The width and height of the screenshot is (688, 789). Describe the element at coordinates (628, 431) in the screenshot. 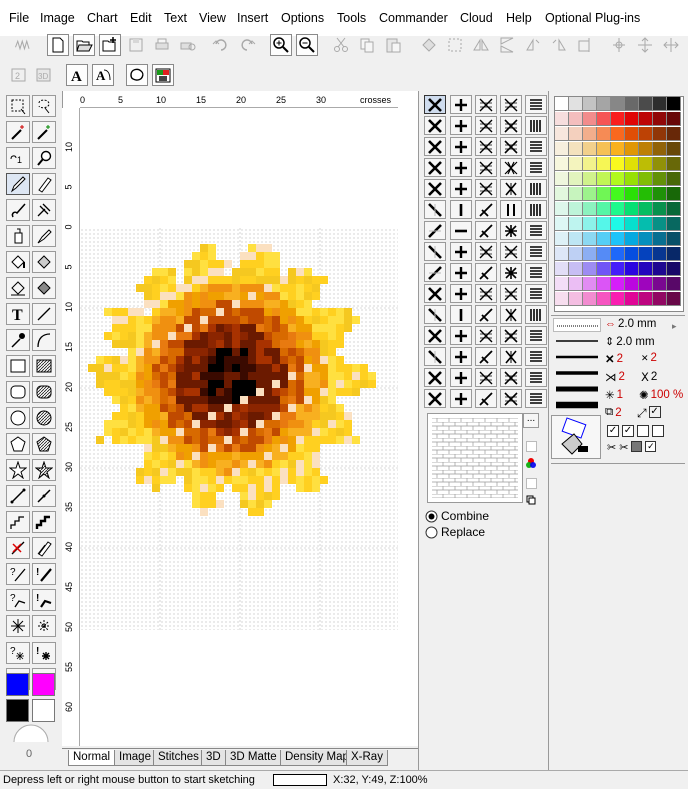

I see `toggle-checkbox-2: ✓` at that location.